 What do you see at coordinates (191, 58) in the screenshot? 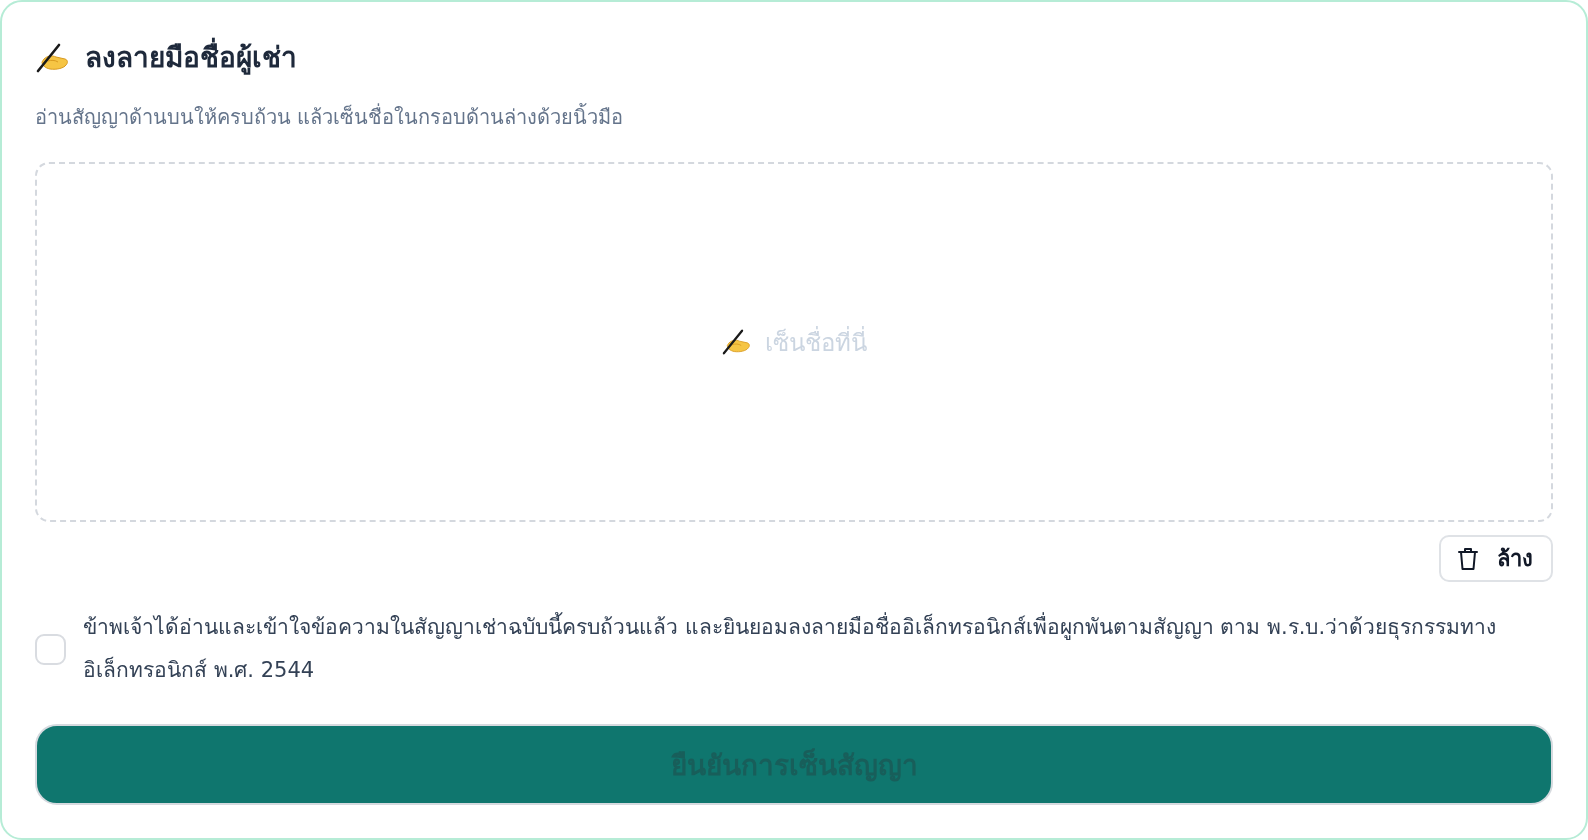
I see `section-title: ลงลายมือชื่อผู้เช่า` at bounding box center [191, 58].